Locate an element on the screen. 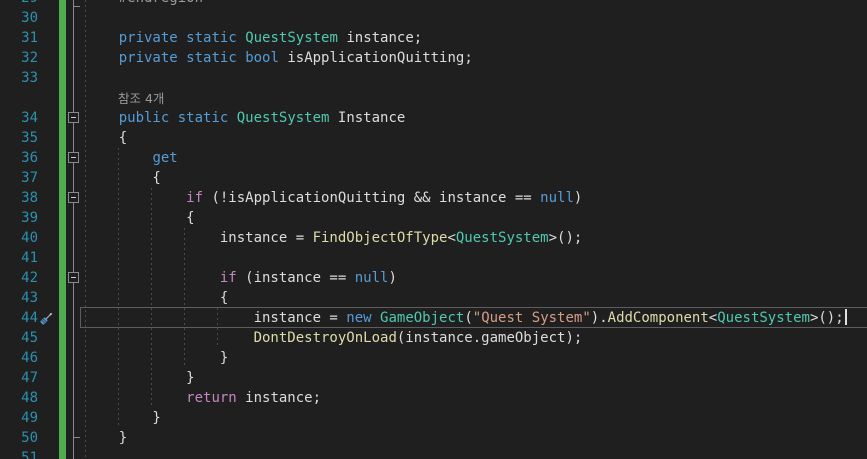  line-number: 45 is located at coordinates (29, 338).